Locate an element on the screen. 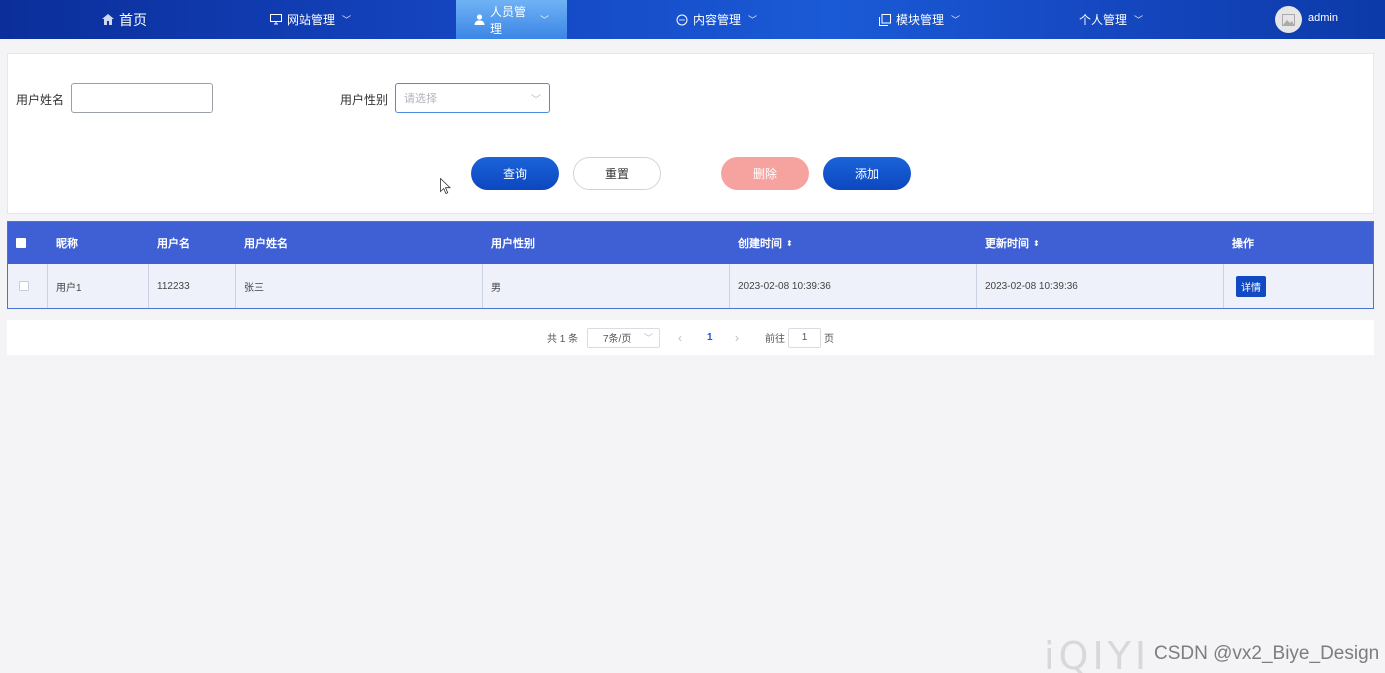  col-action: 操作 is located at coordinates (1243, 244).